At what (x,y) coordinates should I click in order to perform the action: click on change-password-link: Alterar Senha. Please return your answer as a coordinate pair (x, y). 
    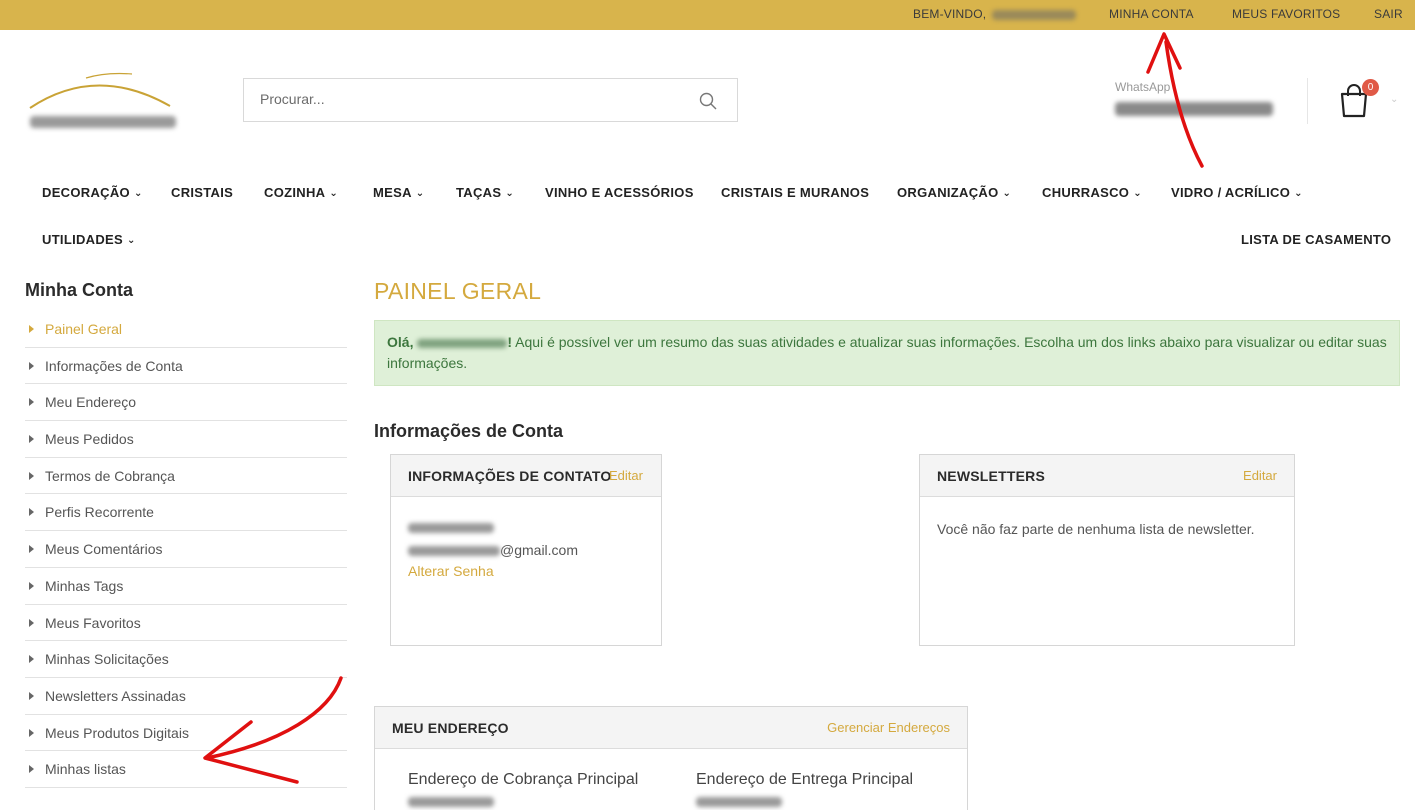
    Looking at the image, I should click on (451, 571).